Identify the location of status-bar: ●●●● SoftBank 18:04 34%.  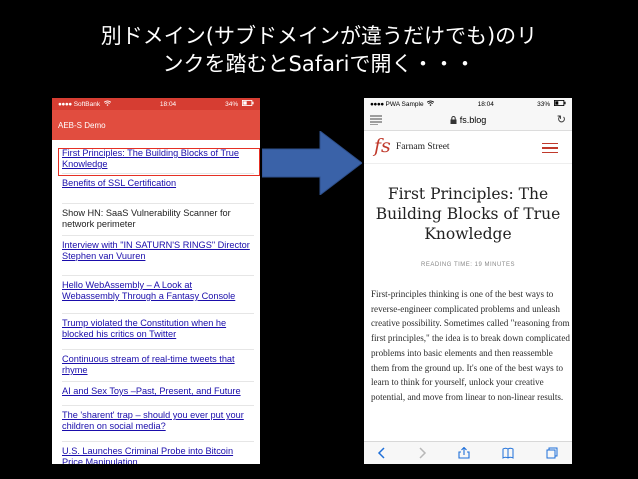
(156, 104).